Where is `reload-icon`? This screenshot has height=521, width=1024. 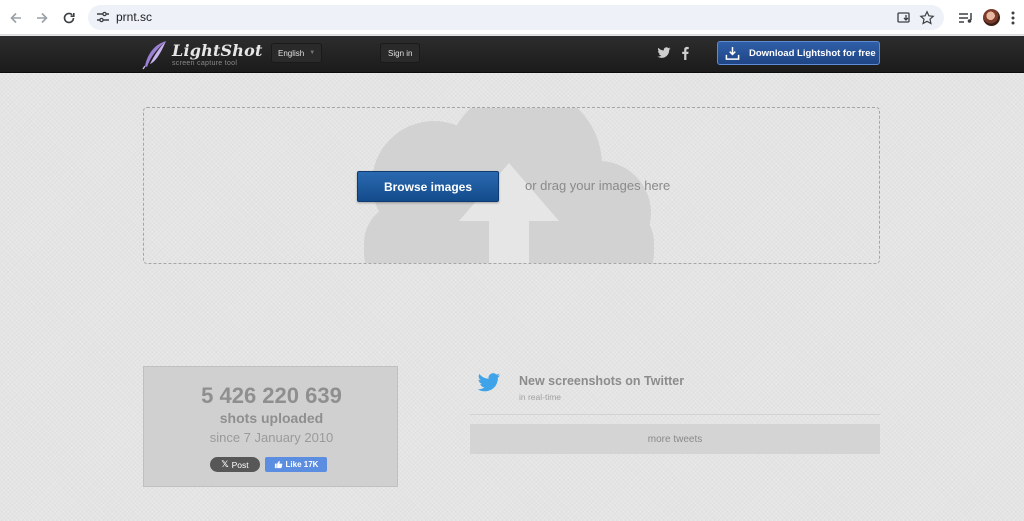
reload-icon is located at coordinates (69, 18).